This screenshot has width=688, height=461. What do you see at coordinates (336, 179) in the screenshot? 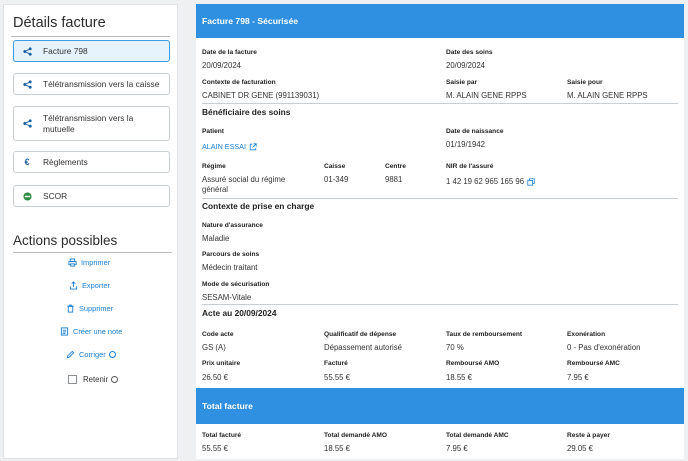
I see `caisse-value: 01-349` at bounding box center [336, 179].